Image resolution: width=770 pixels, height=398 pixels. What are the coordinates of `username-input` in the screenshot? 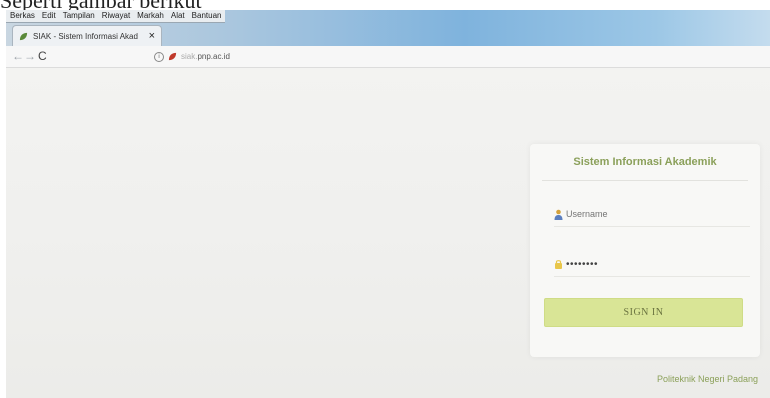 It's located at (651, 214).